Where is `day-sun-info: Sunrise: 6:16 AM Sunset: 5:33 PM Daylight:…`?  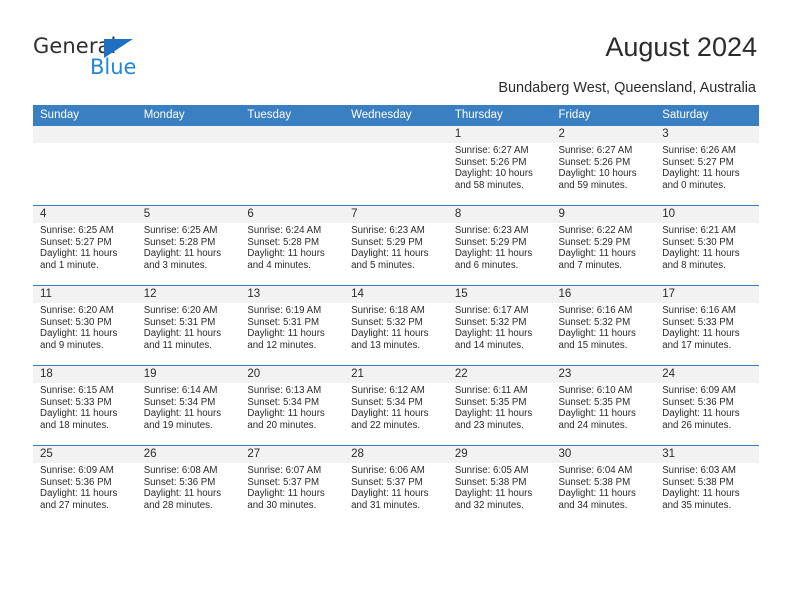 day-sun-info: Sunrise: 6:16 AM Sunset: 5:33 PM Daylight:… is located at coordinates (707, 327).